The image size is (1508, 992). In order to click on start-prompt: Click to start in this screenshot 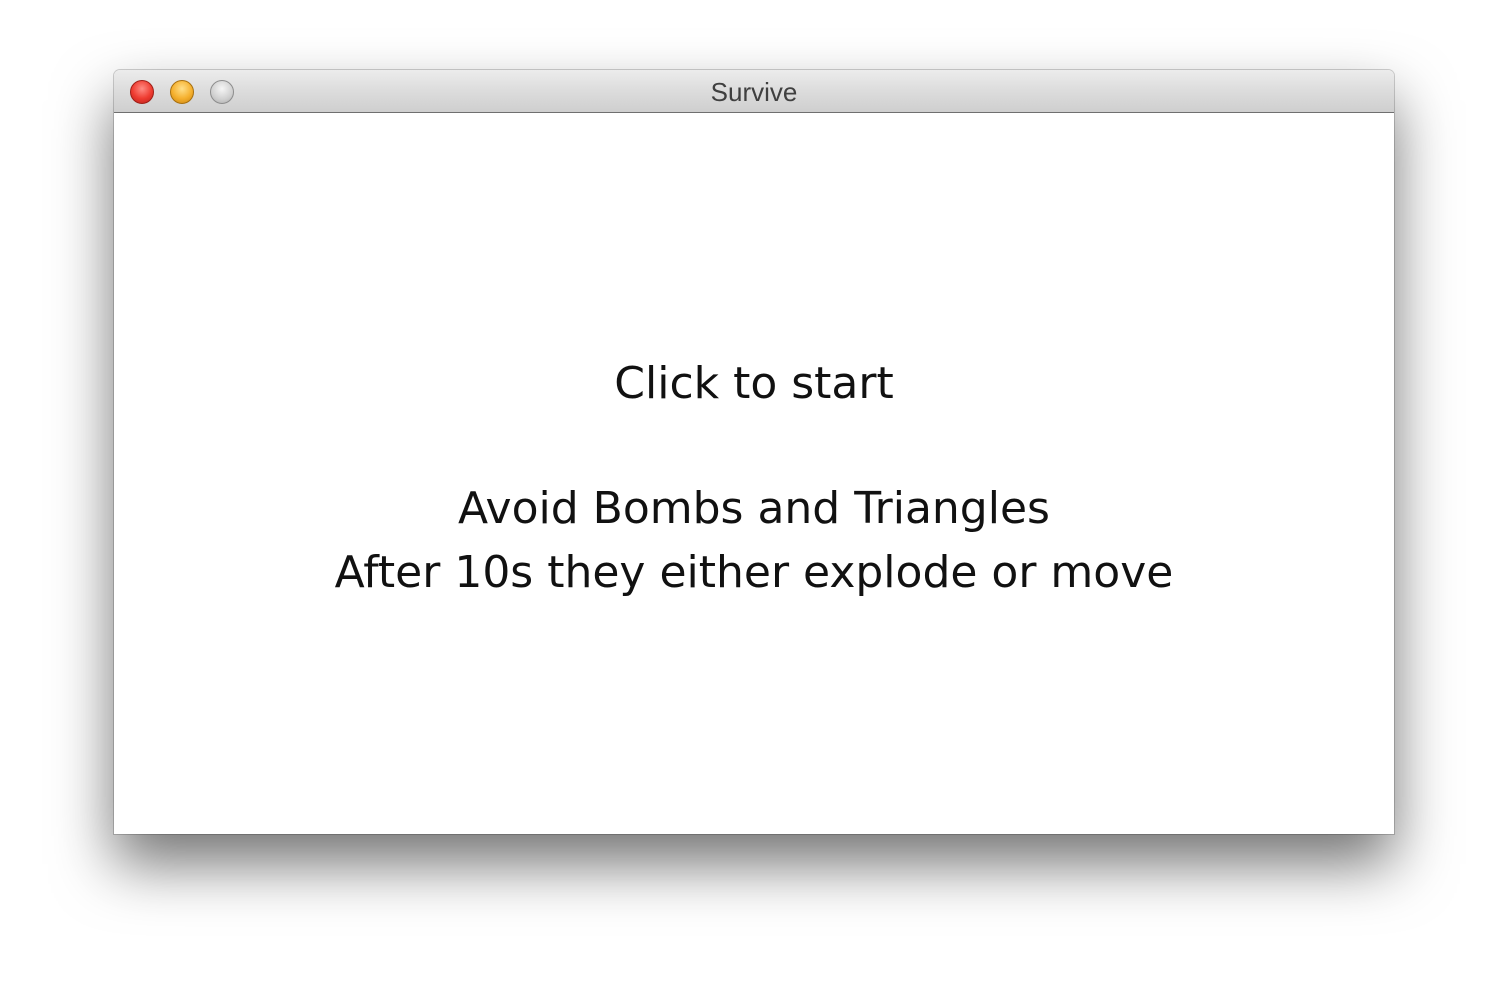, I will do `click(754, 383)`.